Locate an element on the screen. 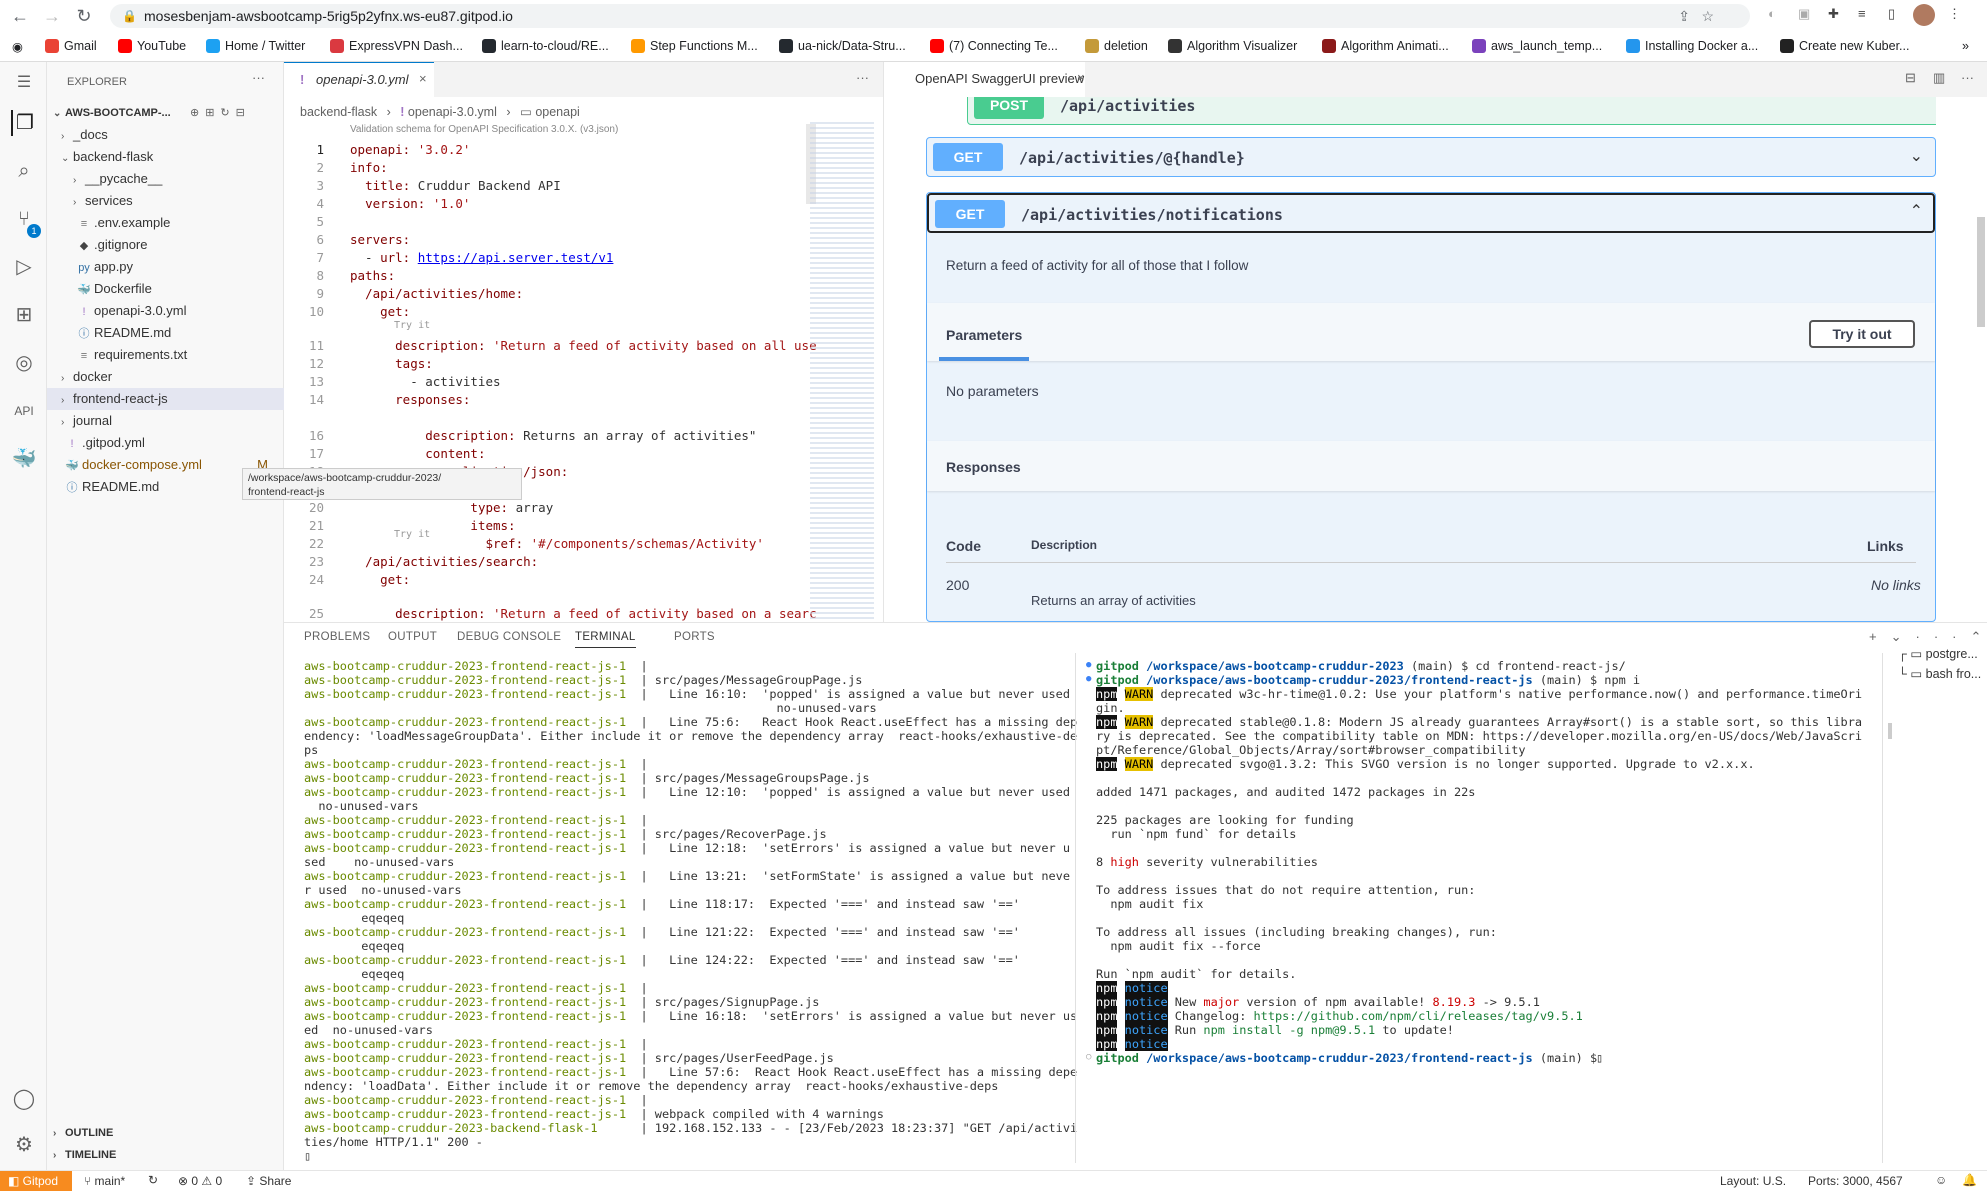 Image resolution: width=1987 pixels, height=1191 pixels. share-button: ⇪ Share is located at coordinates (268, 1181).